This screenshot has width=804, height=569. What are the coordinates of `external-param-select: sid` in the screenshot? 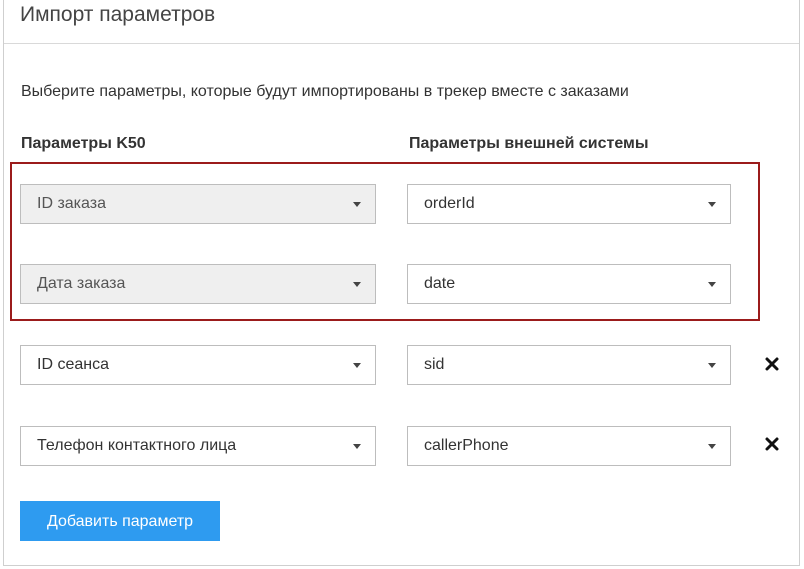 It's located at (569, 365).